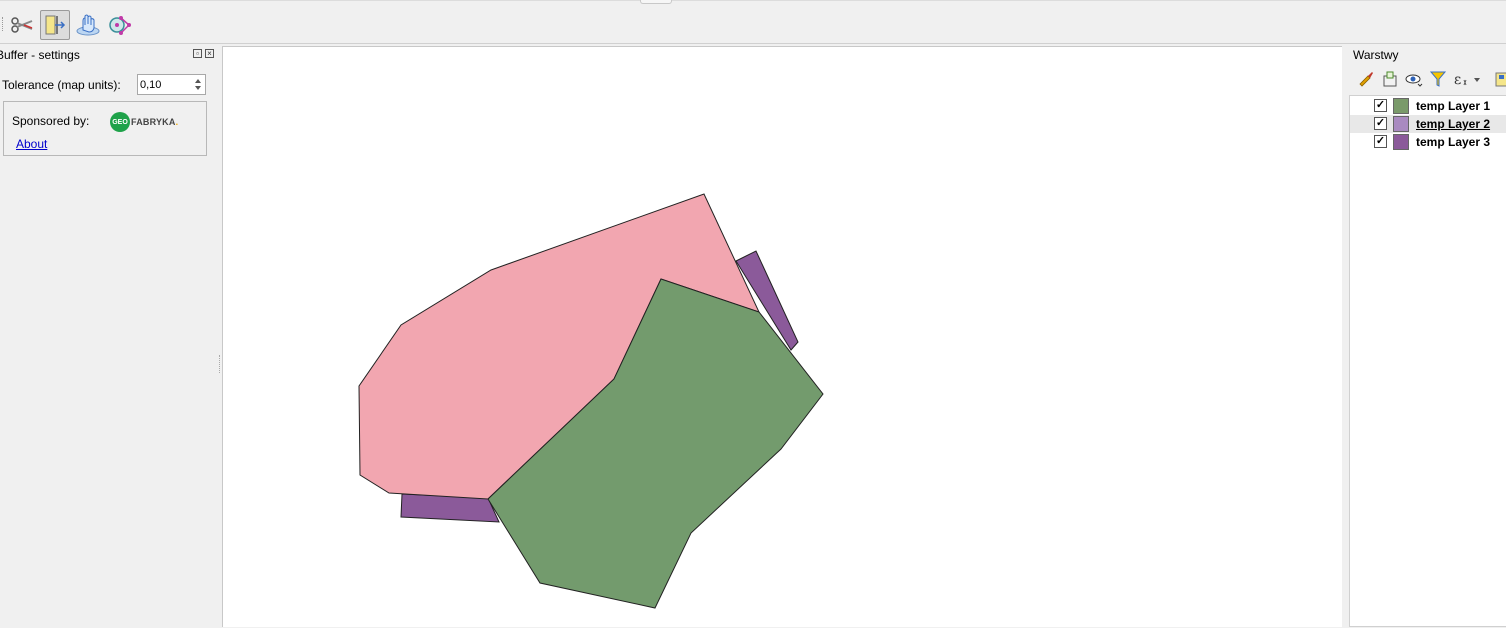  Describe the element at coordinates (31, 144) in the screenshot. I see `about-link: About` at that location.